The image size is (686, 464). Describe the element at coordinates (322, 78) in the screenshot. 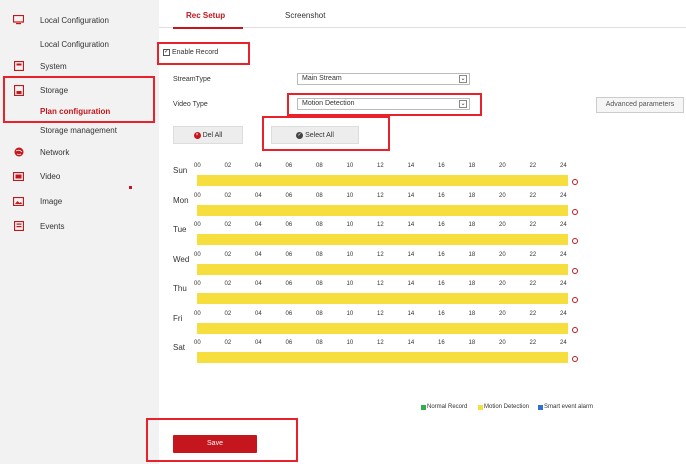

I see `stream-type-value: Main Stream` at that location.